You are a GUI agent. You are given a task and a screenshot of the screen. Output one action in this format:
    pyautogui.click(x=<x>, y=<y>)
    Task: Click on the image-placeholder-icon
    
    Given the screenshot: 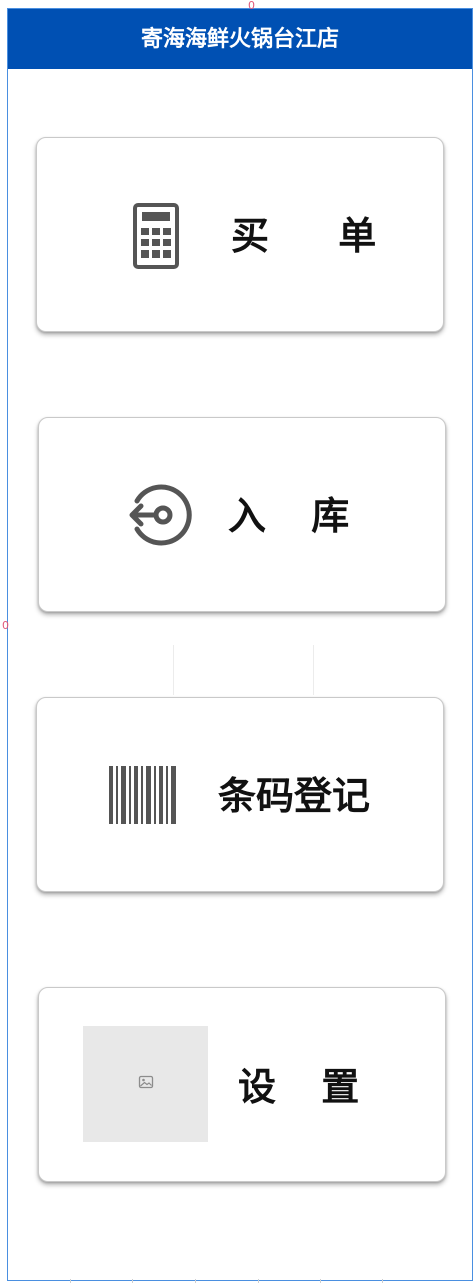 What is the action you would take?
    pyautogui.click(x=146, y=1084)
    